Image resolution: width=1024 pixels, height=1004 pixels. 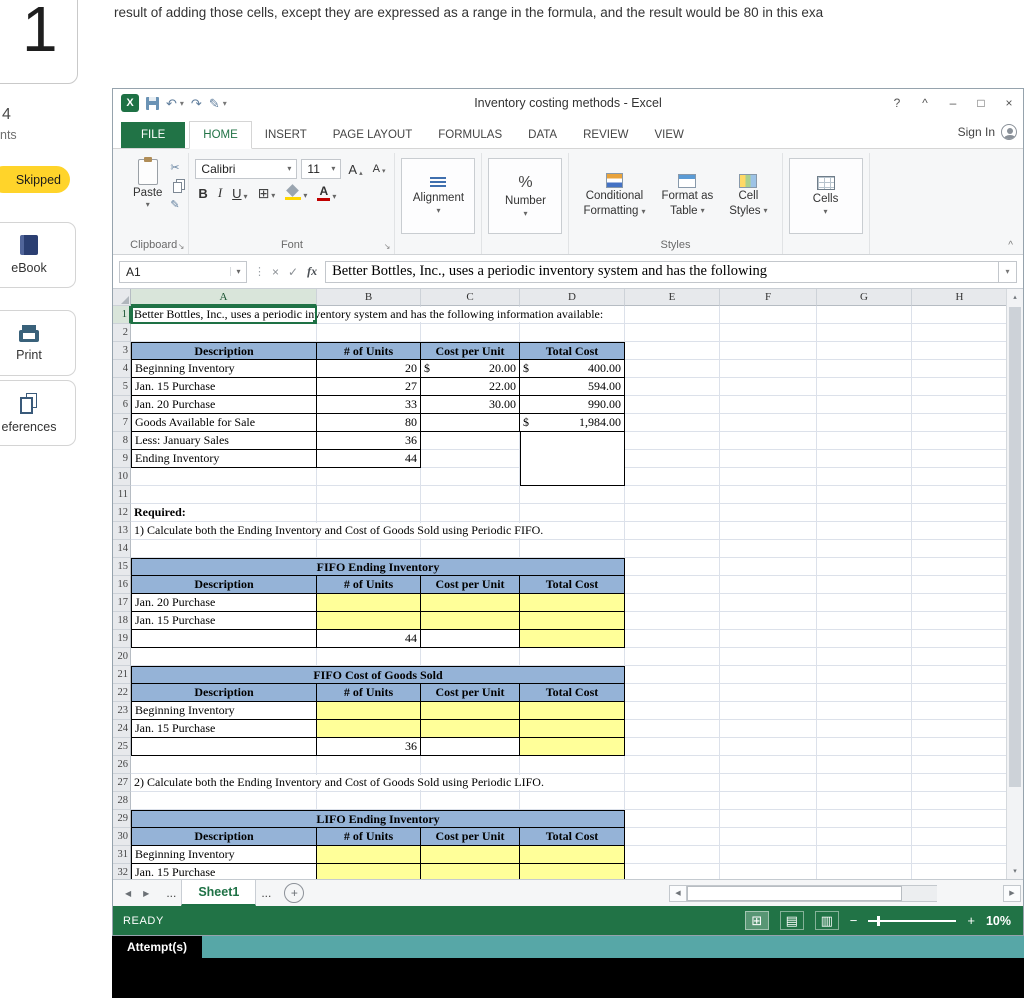 What do you see at coordinates (672, 297) in the screenshot?
I see `column-header-E: E` at bounding box center [672, 297].